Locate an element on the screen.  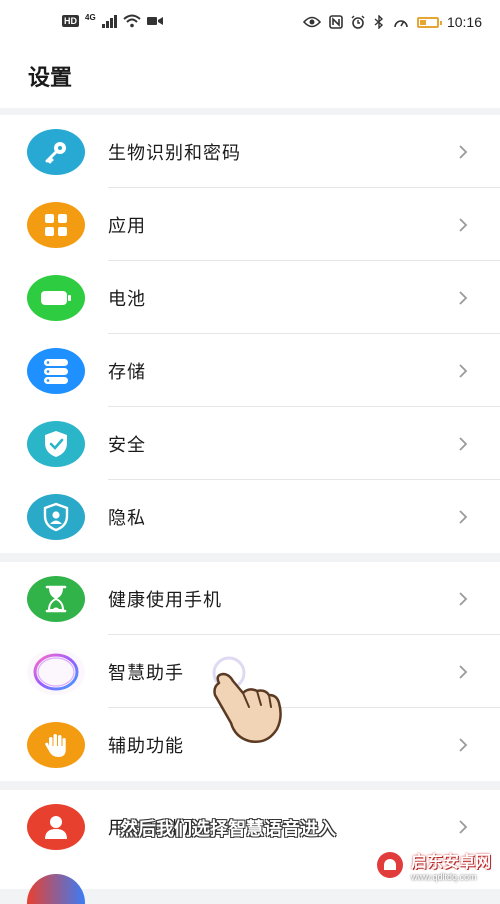
key-icon is located at coordinates (56, 151).